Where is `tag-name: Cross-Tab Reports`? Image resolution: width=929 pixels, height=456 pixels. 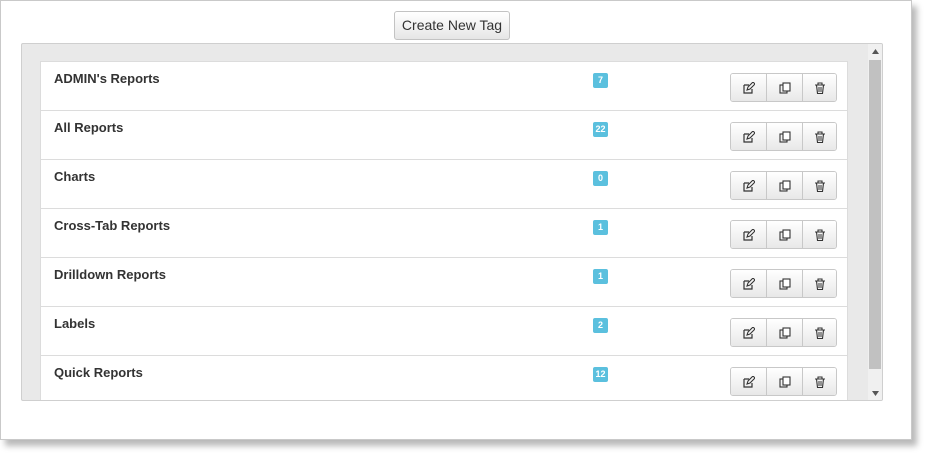
tag-name: Cross-Tab Reports is located at coordinates (112, 225).